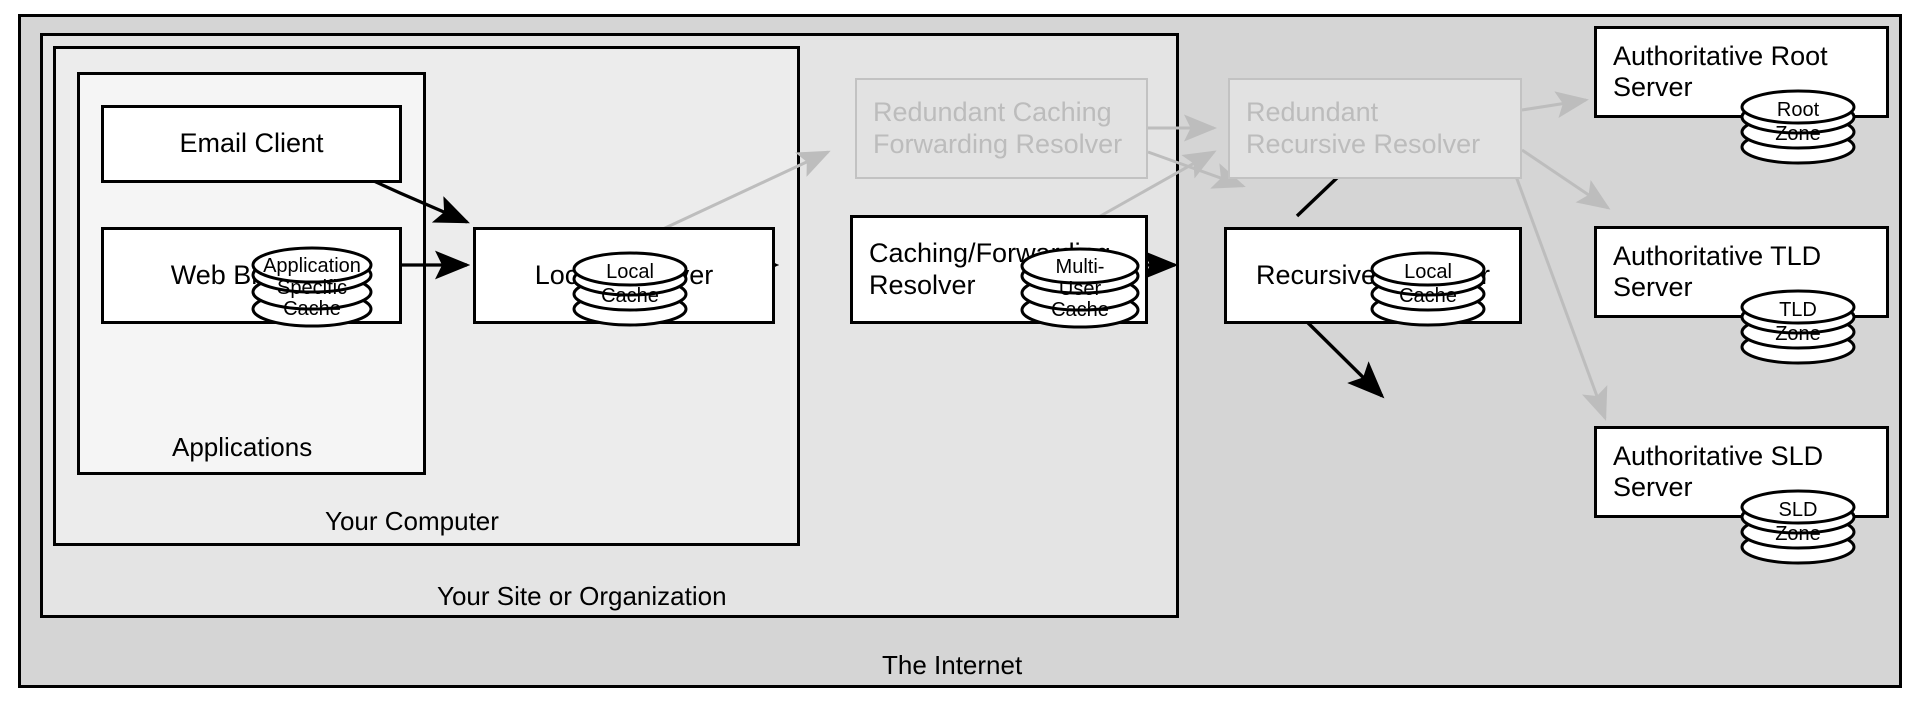 This screenshot has width=1920, height=702. I want to click on email-client-label: Email Client, so click(251, 143).